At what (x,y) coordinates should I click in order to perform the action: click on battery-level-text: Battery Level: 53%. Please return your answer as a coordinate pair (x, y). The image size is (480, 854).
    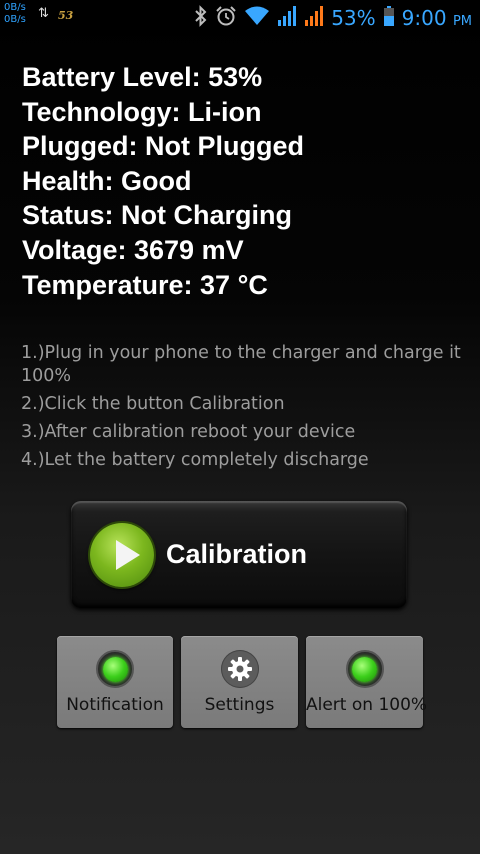
    Looking at the image, I should click on (142, 77).